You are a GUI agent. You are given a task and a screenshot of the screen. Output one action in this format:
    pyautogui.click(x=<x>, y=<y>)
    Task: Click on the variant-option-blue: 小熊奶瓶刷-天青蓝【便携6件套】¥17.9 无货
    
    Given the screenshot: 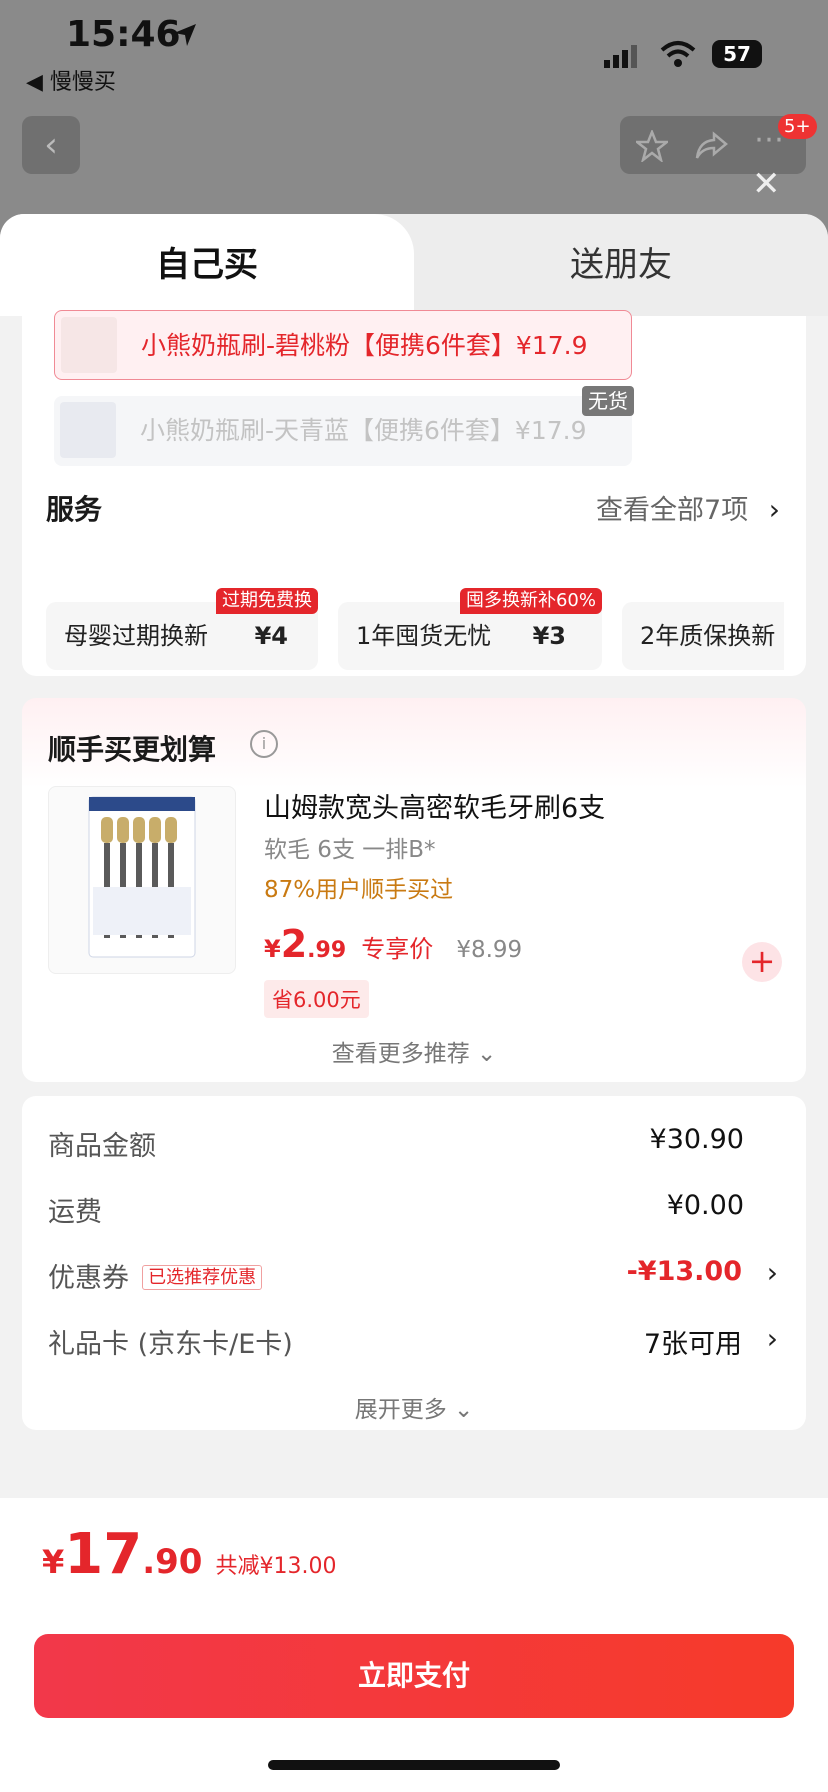 What is the action you would take?
    pyautogui.click(x=344, y=426)
    